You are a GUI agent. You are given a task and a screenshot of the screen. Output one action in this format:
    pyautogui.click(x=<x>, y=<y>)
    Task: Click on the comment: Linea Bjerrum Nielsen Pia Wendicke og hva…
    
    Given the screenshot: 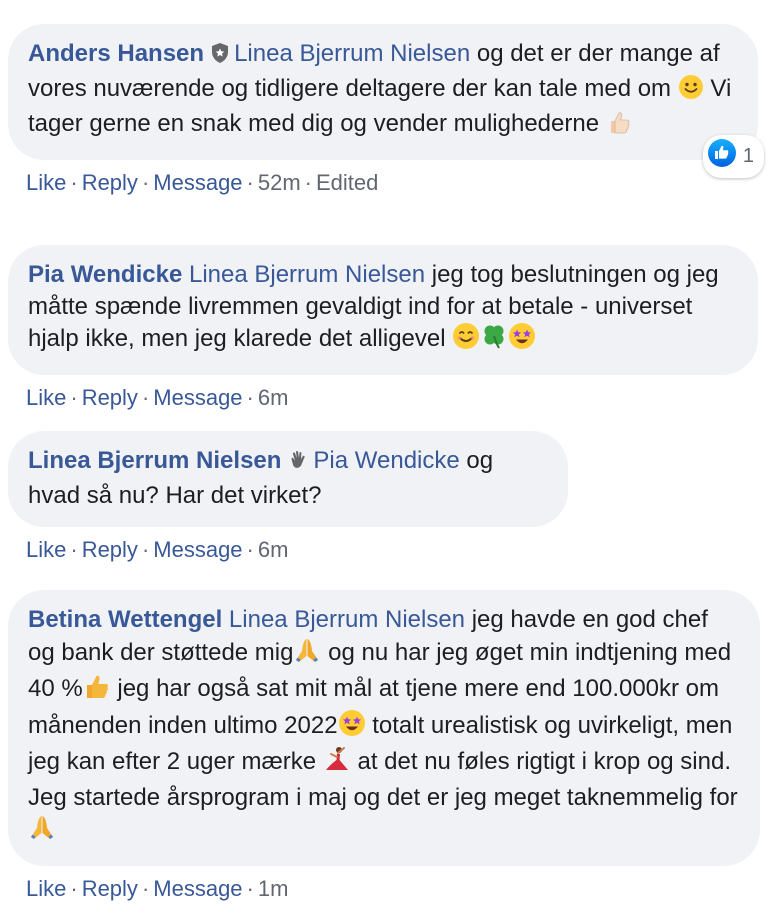 What is the action you would take?
    pyautogui.click(x=288, y=497)
    